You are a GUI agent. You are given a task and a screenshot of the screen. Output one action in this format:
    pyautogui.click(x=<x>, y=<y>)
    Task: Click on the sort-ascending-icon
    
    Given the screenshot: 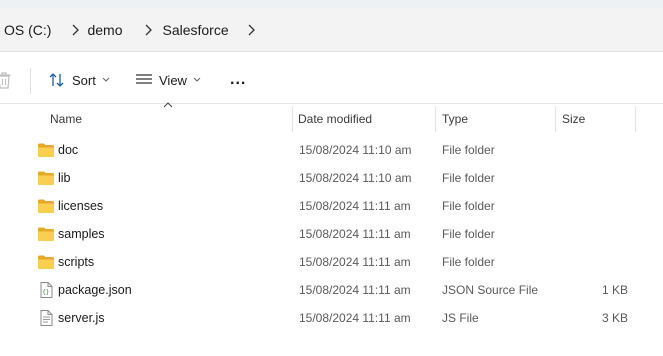 What is the action you would take?
    pyautogui.click(x=168, y=105)
    